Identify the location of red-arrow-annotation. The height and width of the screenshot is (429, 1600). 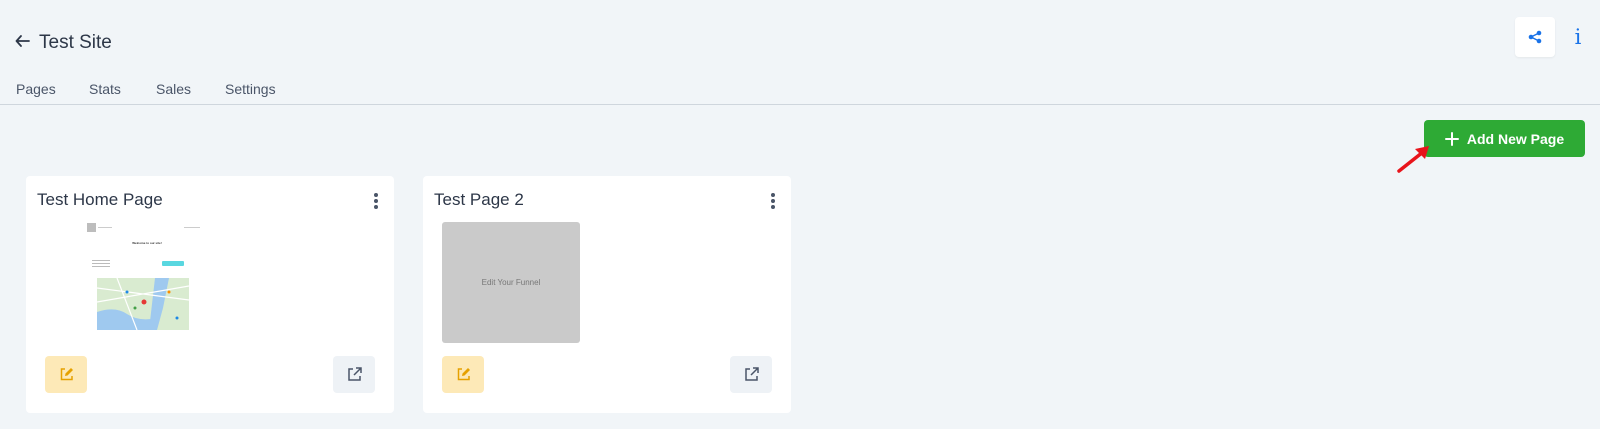
(1413, 159).